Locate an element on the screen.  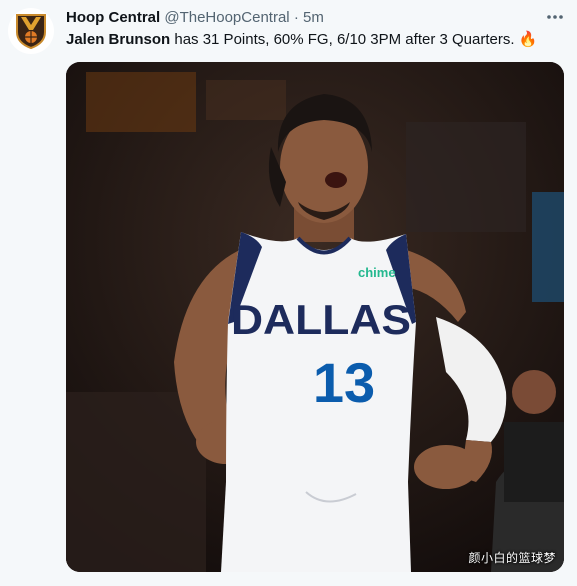
tweet-header: Hoop Central @TheHoopCentral · 5m is located at coordinates (195, 18).